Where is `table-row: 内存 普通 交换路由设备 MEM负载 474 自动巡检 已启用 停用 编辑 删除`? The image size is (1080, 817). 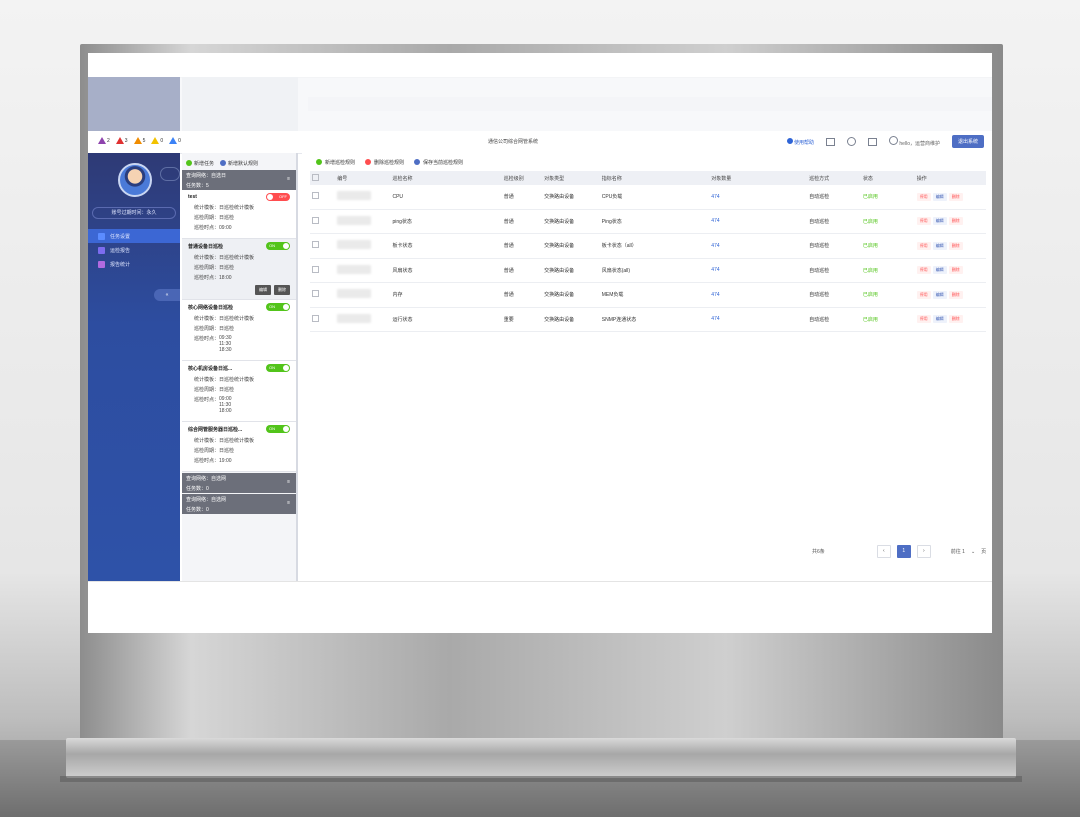
table-row: 内存 普通 交换路由设备 MEM负载 474 自动巡检 已启用 停用 编辑 删除 is located at coordinates (648, 295).